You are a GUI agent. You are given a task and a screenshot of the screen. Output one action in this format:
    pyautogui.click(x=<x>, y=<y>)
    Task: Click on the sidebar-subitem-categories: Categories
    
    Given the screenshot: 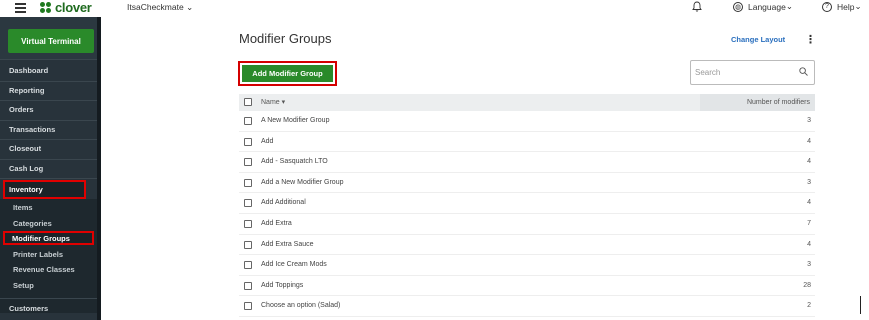 What is the action you would take?
    pyautogui.click(x=48, y=223)
    